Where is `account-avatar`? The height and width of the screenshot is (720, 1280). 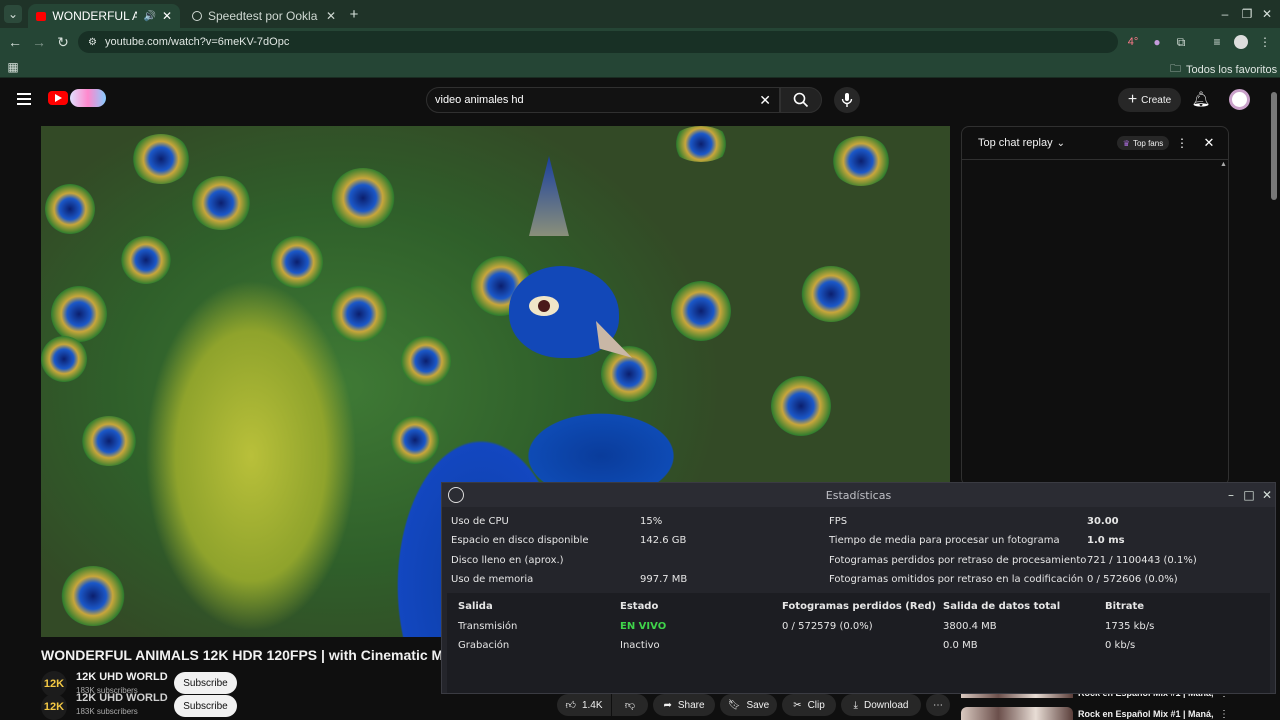 account-avatar is located at coordinates (1239, 99).